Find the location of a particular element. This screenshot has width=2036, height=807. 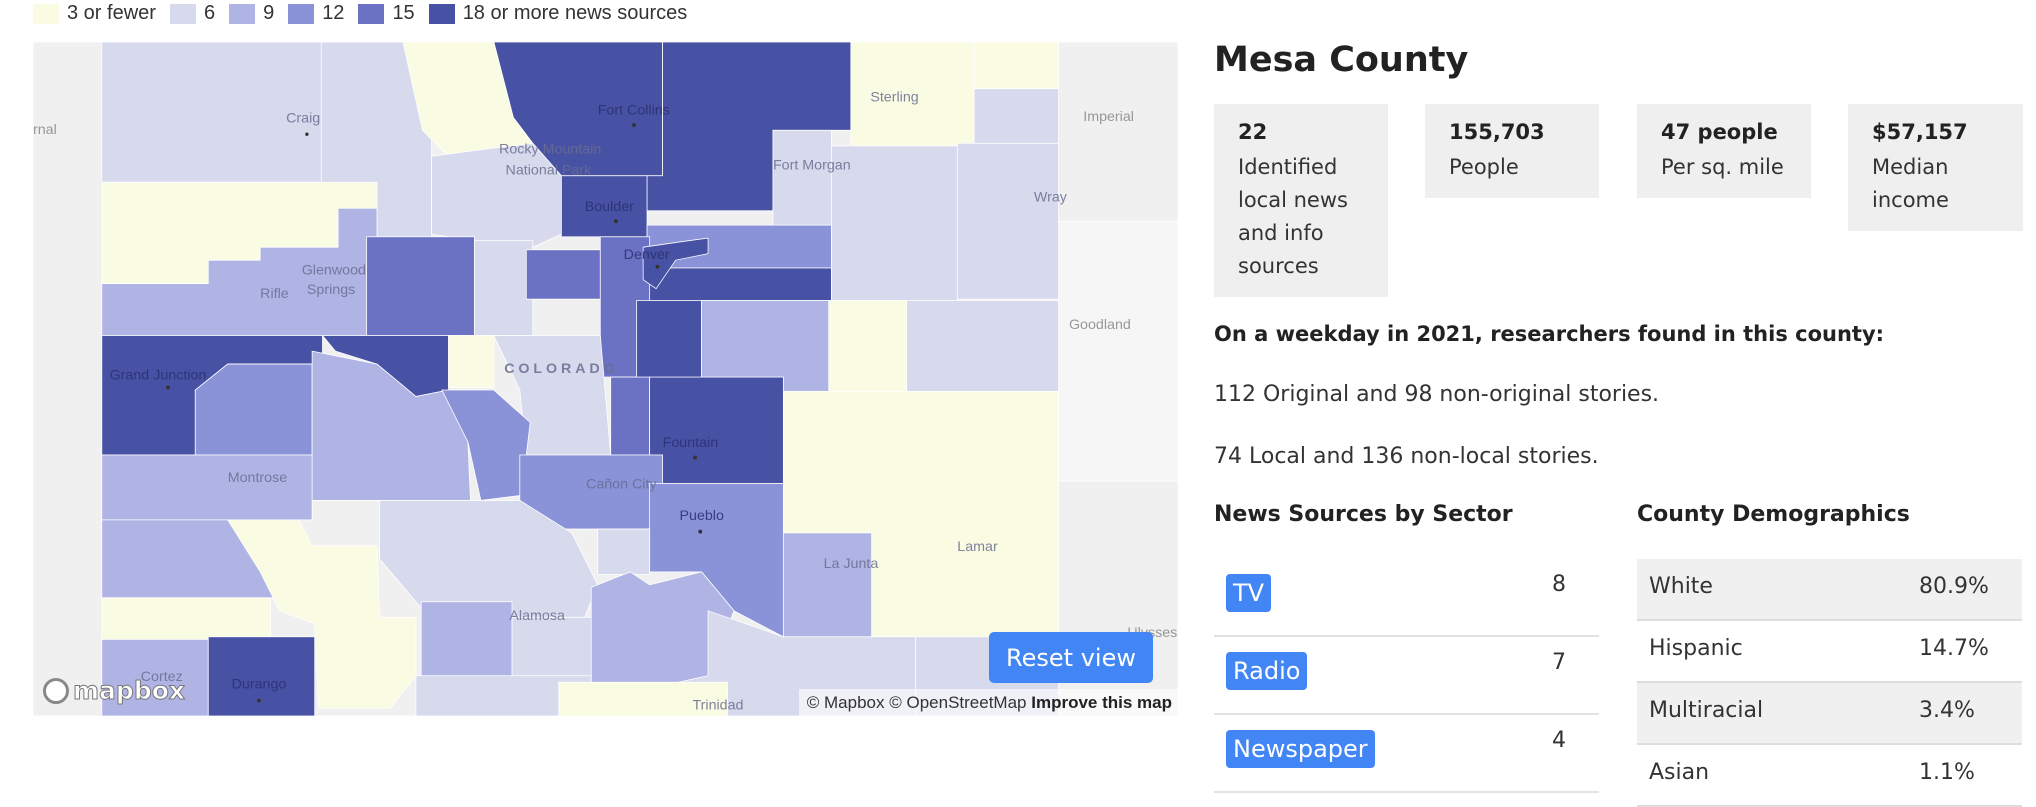

legend-label: 15 is located at coordinates (403, 13).